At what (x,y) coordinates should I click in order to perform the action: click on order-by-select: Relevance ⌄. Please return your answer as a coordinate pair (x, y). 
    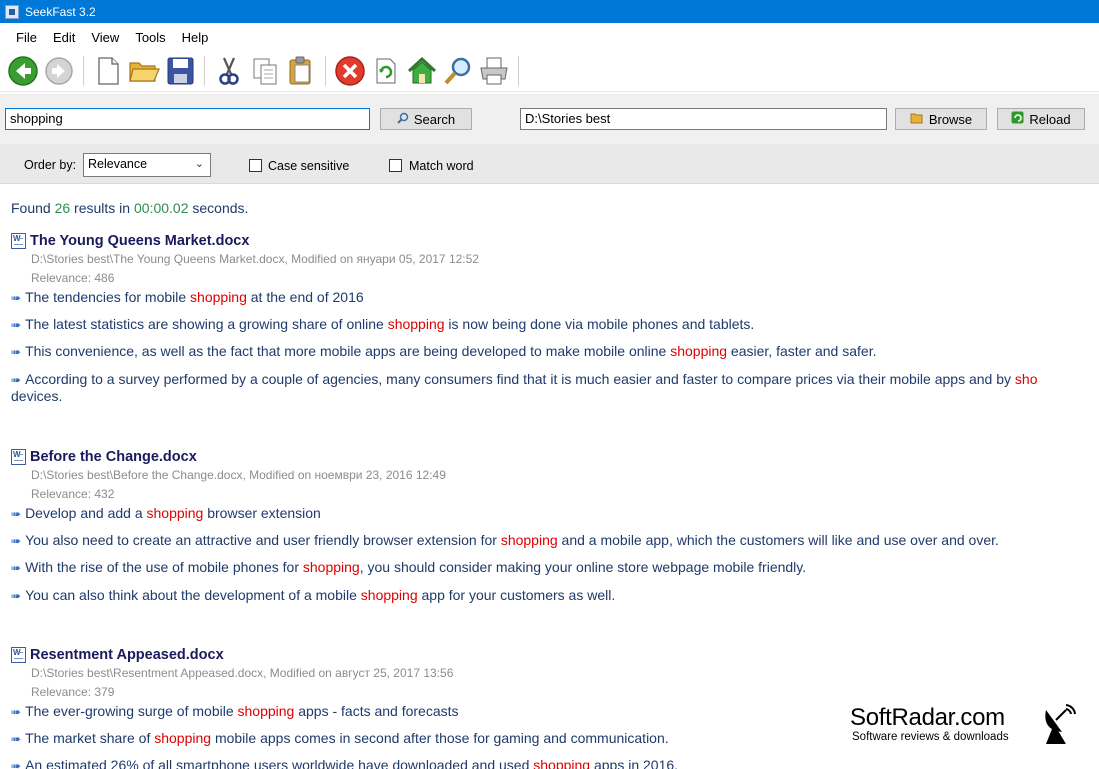
    Looking at the image, I should click on (147, 165).